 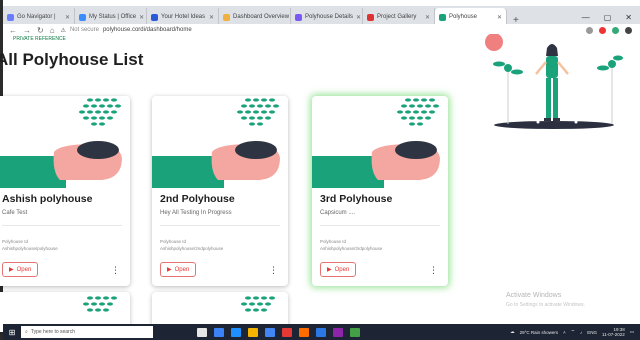 What do you see at coordinates (564, 332) in the screenshot?
I see `tray-chevron-icon: ˄` at bounding box center [564, 332].